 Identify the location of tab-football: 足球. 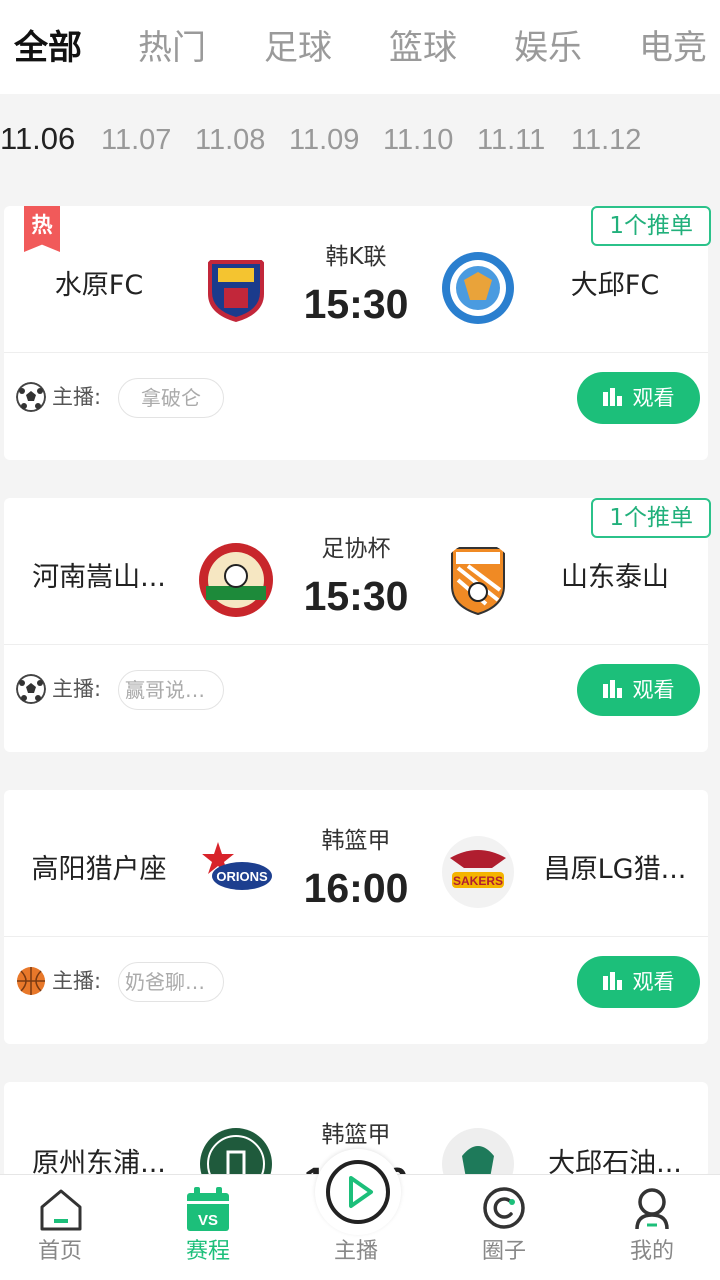
(298, 48).